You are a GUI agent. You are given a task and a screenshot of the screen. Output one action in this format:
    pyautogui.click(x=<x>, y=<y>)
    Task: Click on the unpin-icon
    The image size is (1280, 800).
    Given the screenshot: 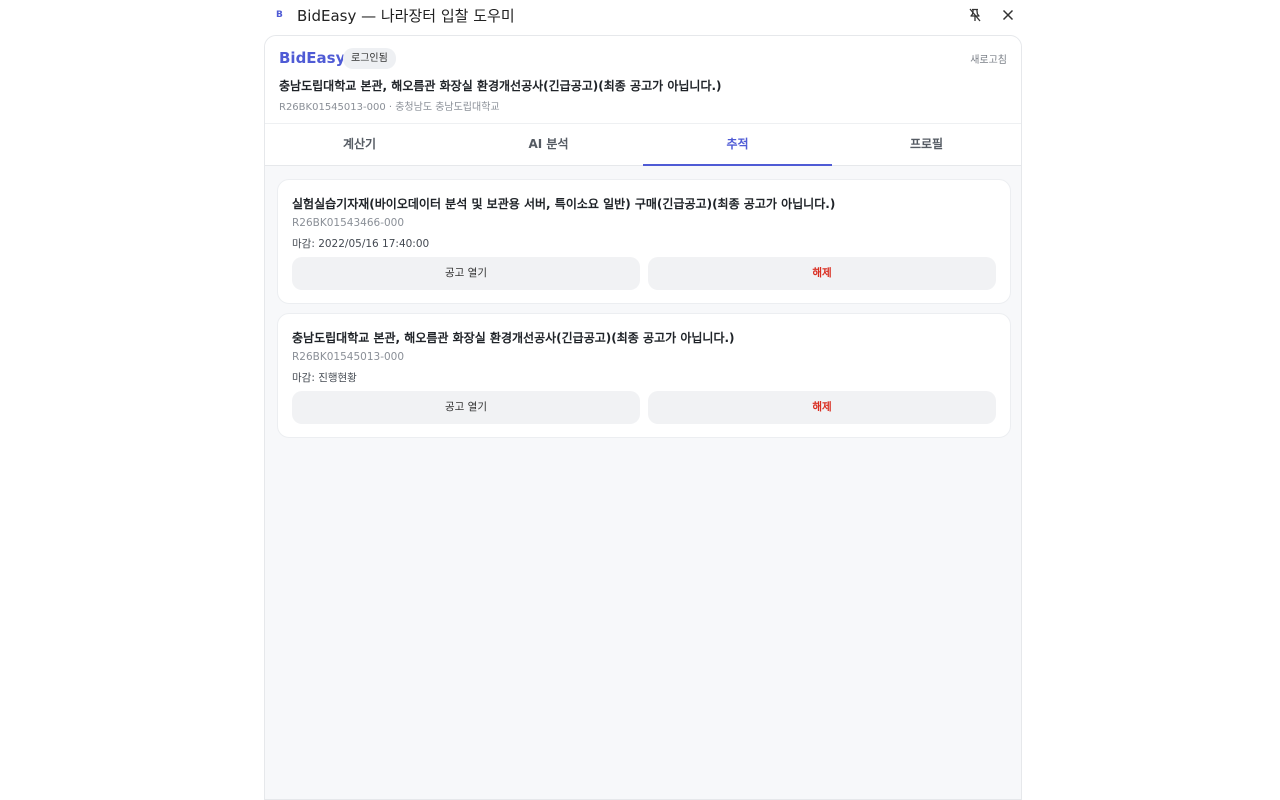 What is the action you would take?
    pyautogui.click(x=975, y=15)
    